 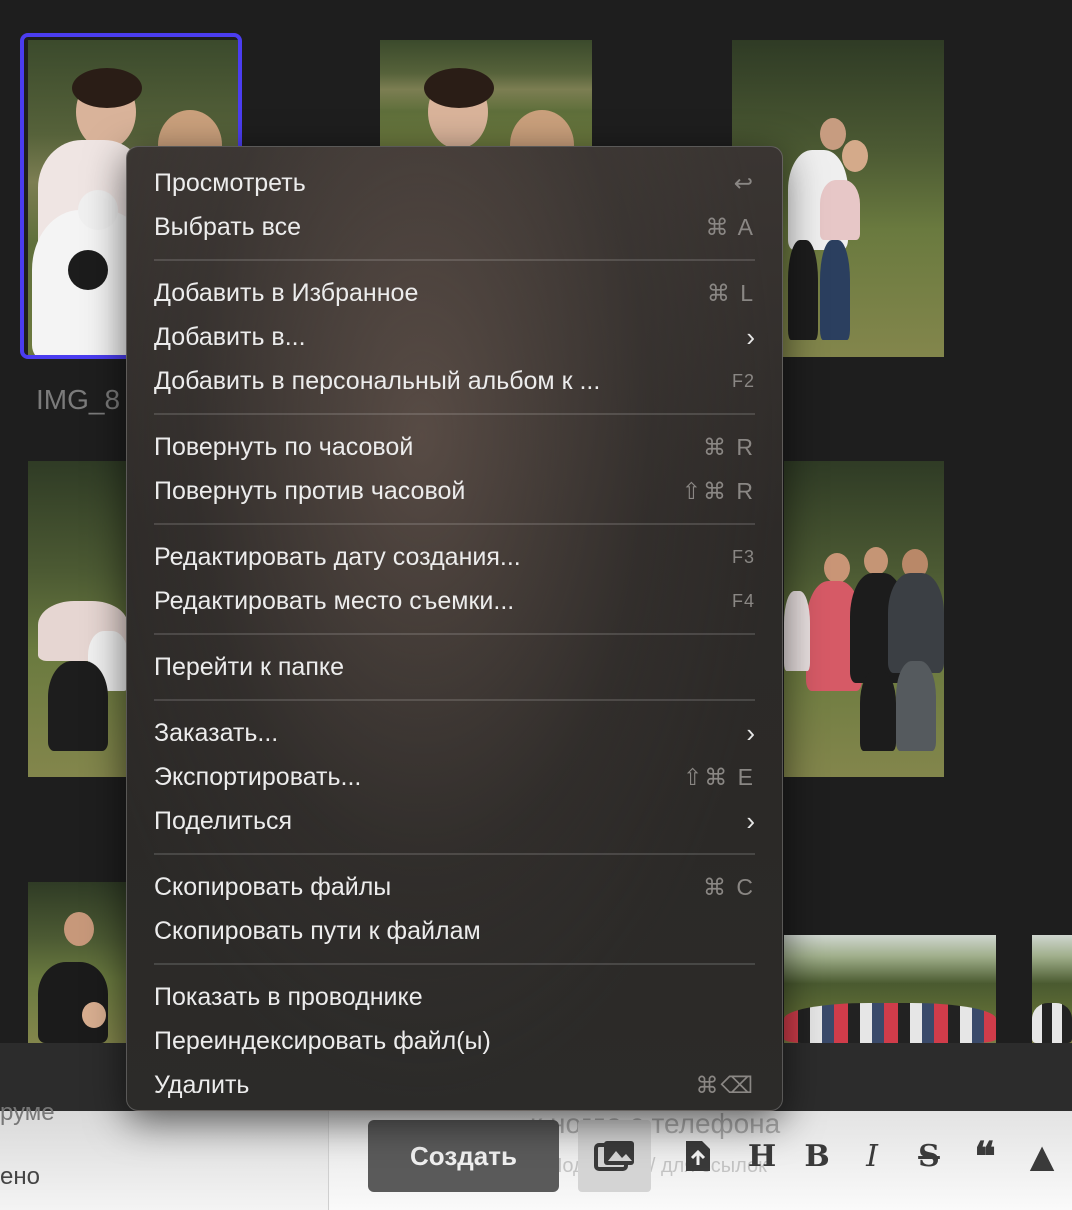 What do you see at coordinates (743, 600) in the screenshot?
I see `shortcut-label: F4` at bounding box center [743, 600].